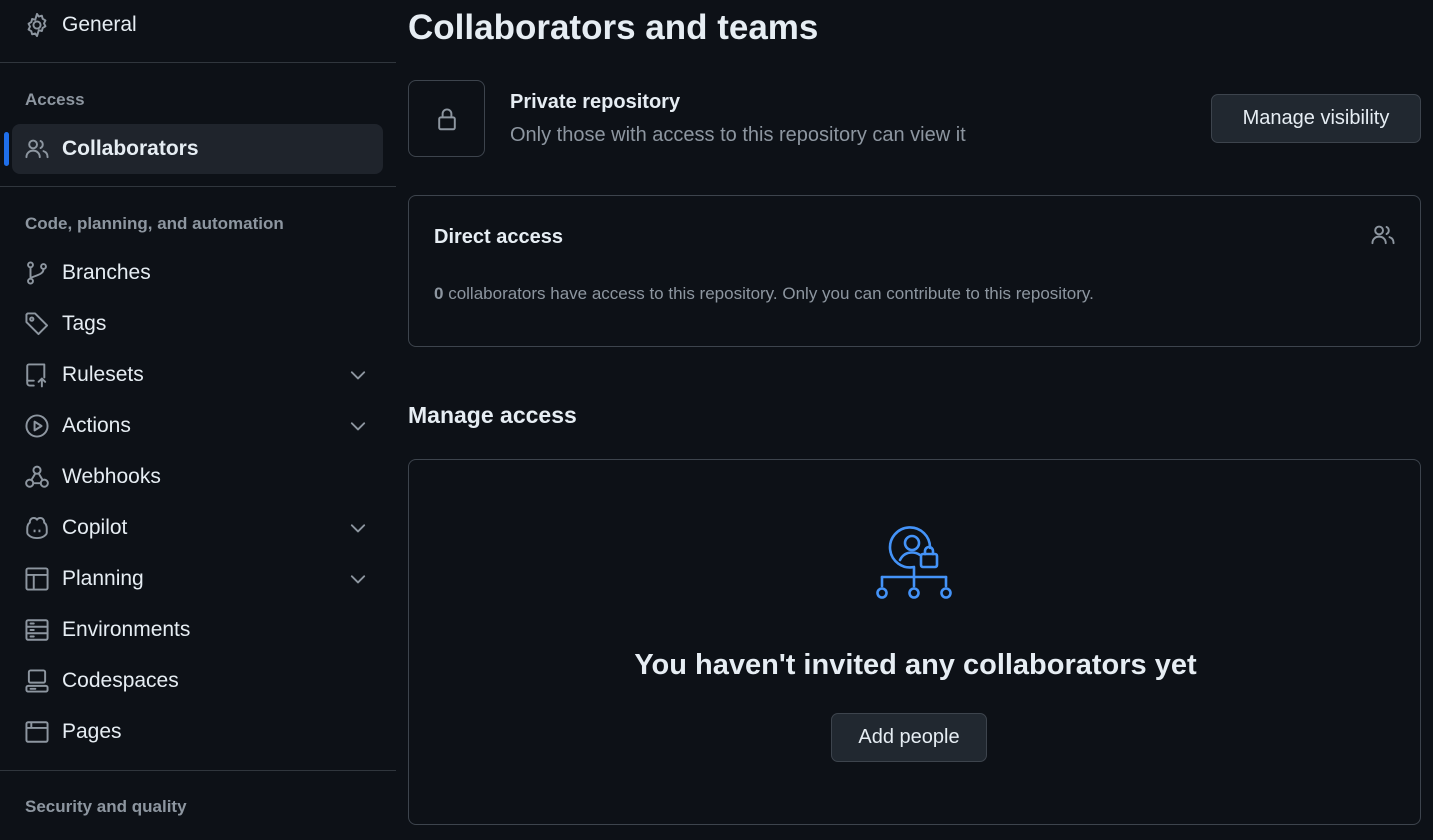  Describe the element at coordinates (197, 426) in the screenshot. I see `sidebar-item-actions: Actions` at that location.